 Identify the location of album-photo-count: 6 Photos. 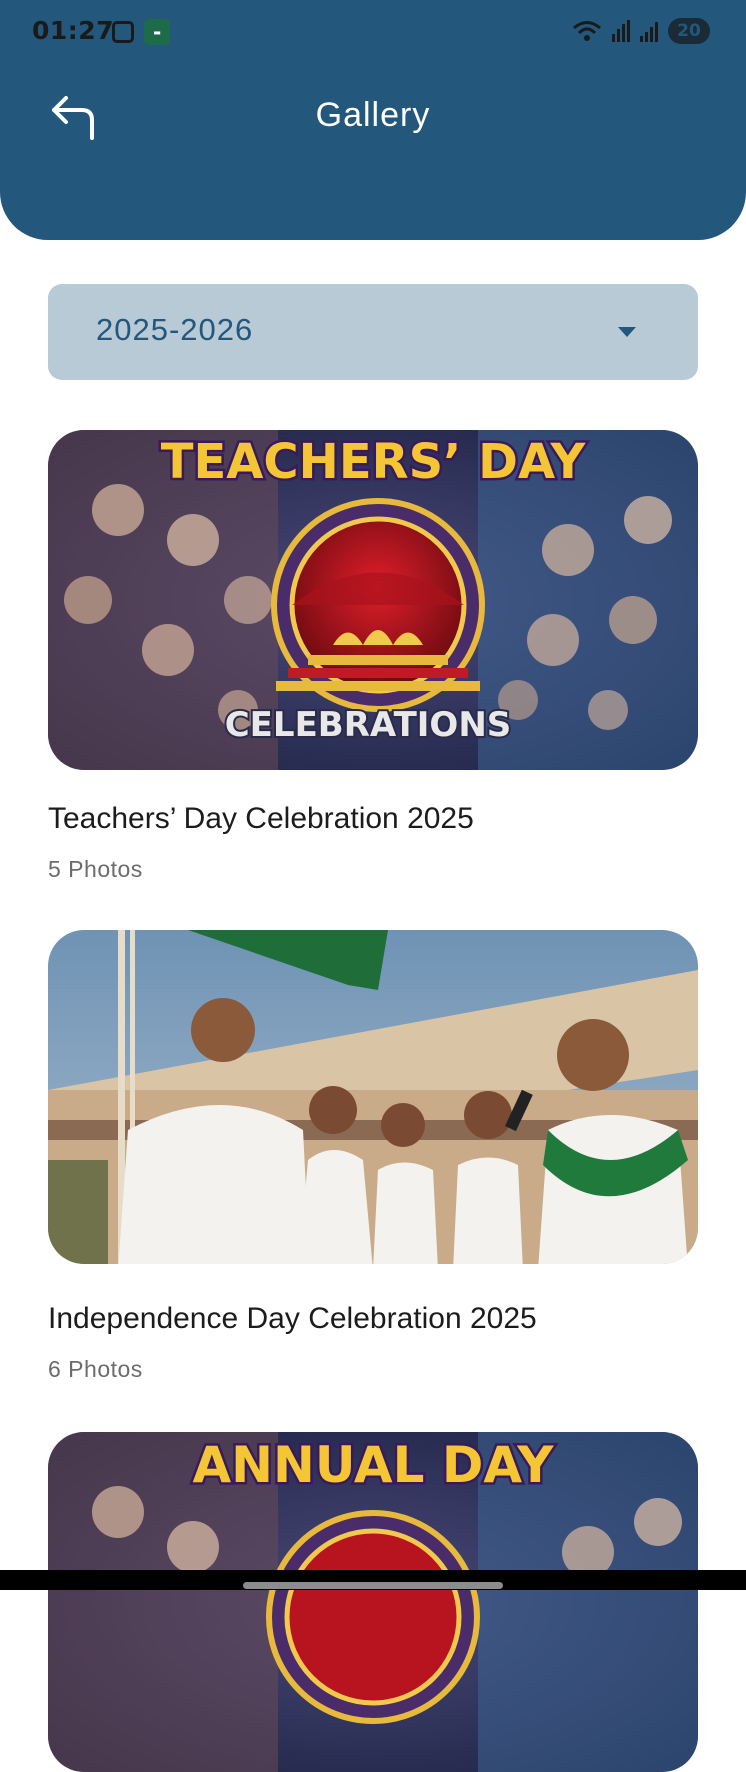
(95, 1369).